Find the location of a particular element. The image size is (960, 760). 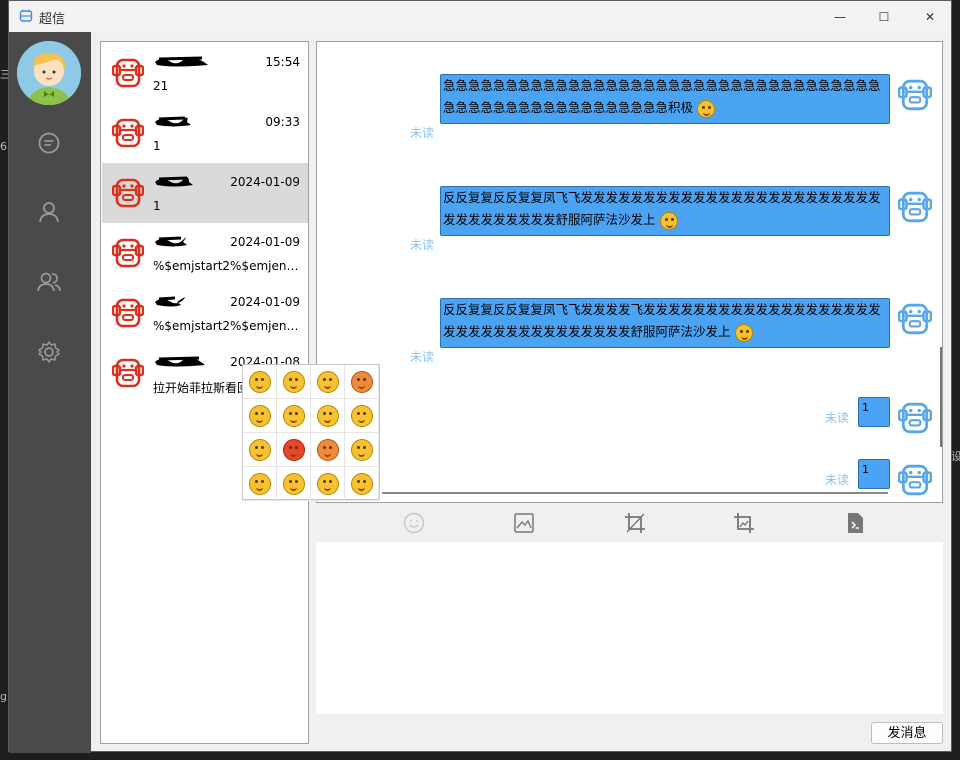

edge-mark: 设 is located at coordinates (955, 456).